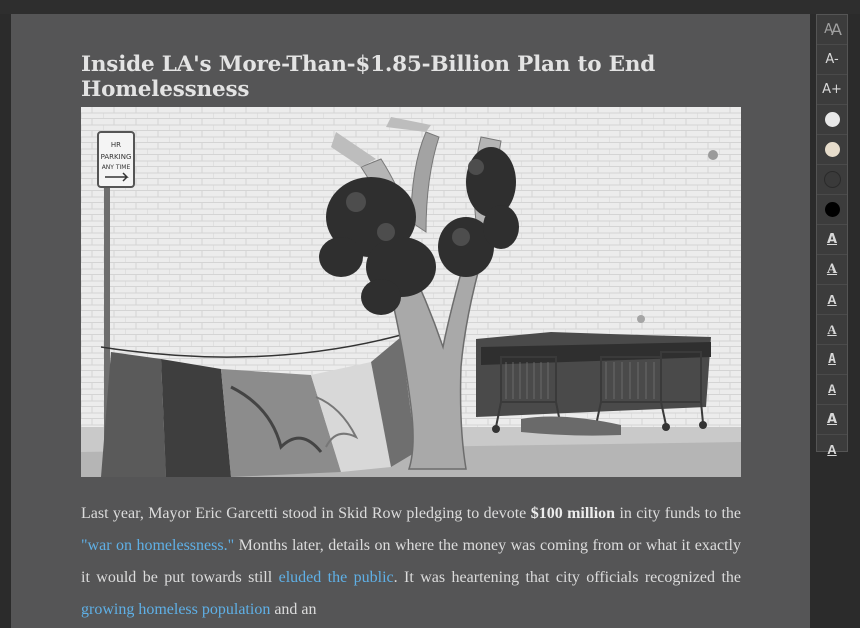  I want to click on theme-light-swatch, so click(832, 119).